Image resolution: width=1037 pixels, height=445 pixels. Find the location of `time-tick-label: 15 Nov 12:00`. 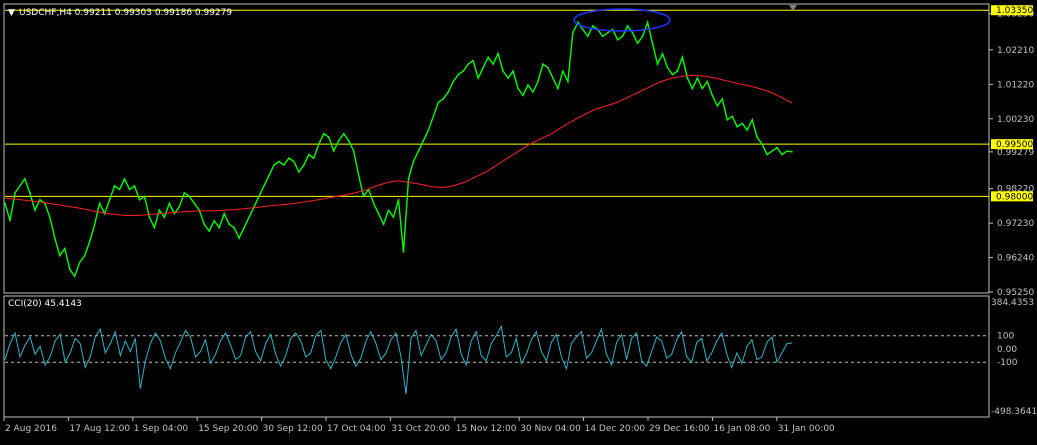

time-tick-label: 15 Nov 12:00 is located at coordinates (486, 429).